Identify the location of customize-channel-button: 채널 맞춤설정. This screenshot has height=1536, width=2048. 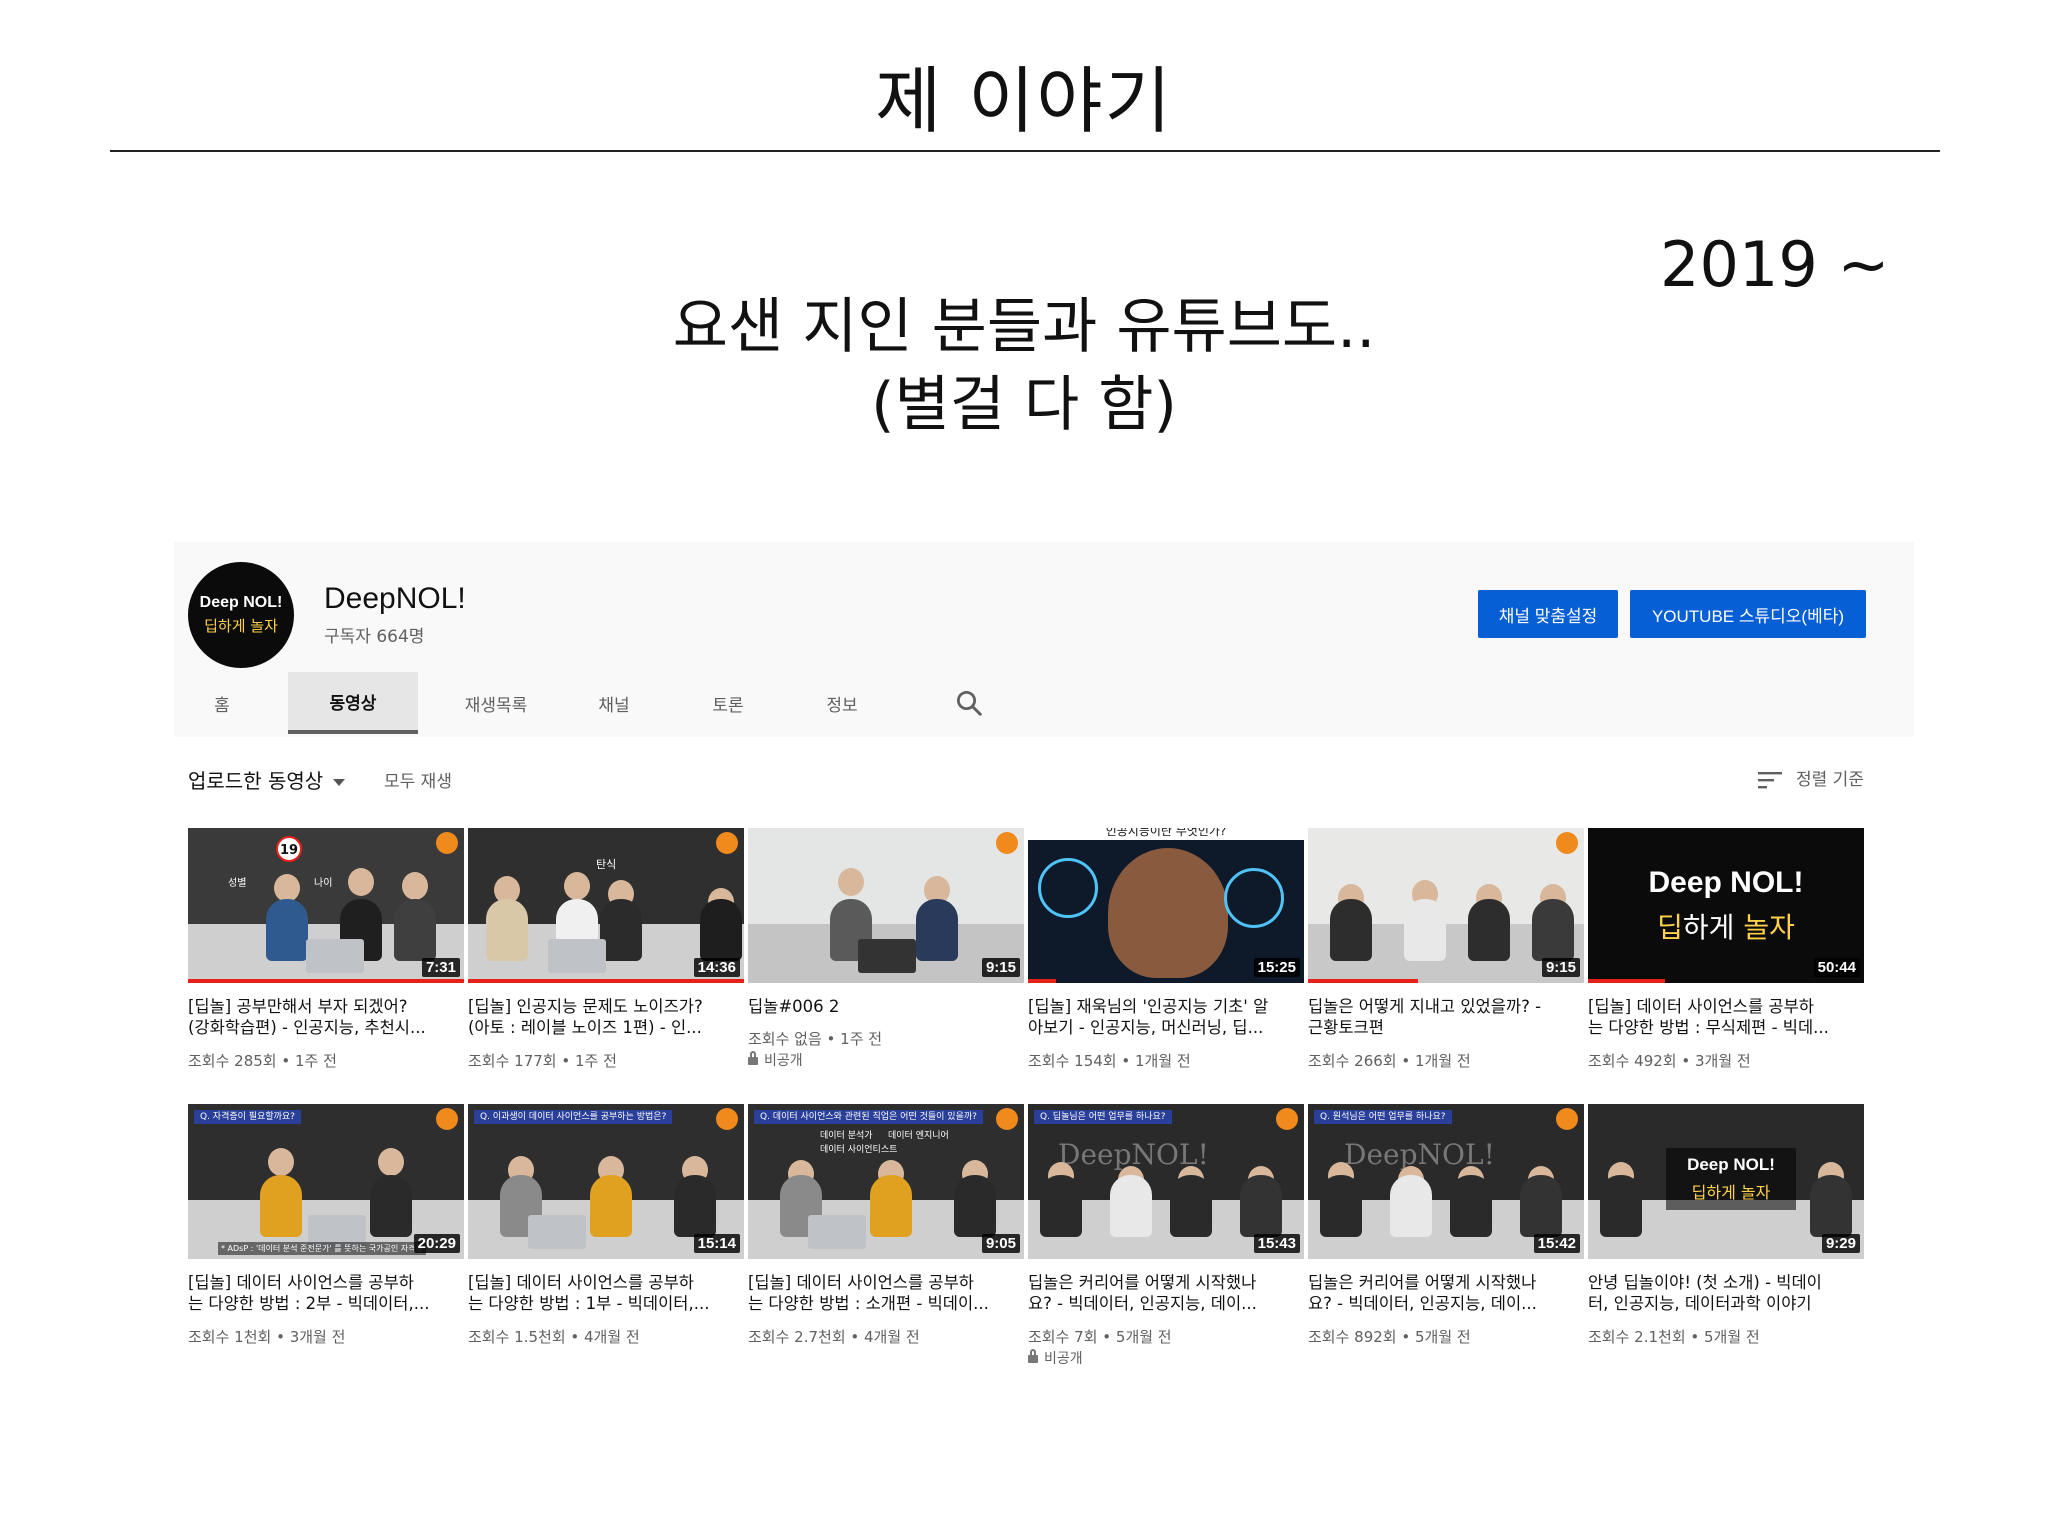
(1548, 614).